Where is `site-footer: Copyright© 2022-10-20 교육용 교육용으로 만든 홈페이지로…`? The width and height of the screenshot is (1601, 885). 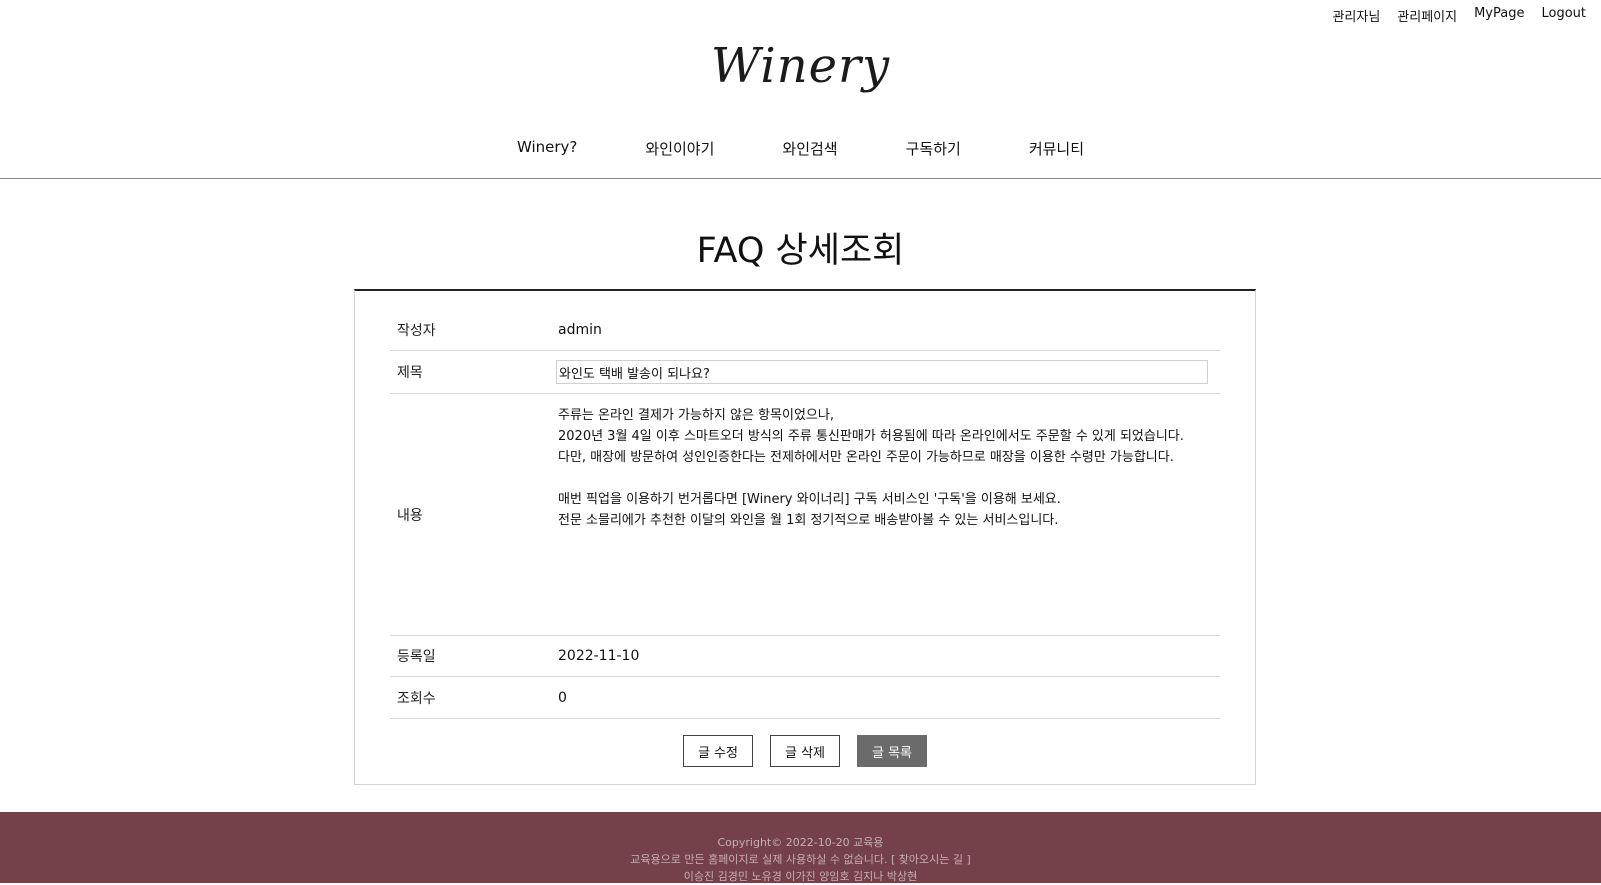 site-footer: Copyright© 2022-10-20 교육용 교육용으로 만든 홈페이지로… is located at coordinates (800, 847).